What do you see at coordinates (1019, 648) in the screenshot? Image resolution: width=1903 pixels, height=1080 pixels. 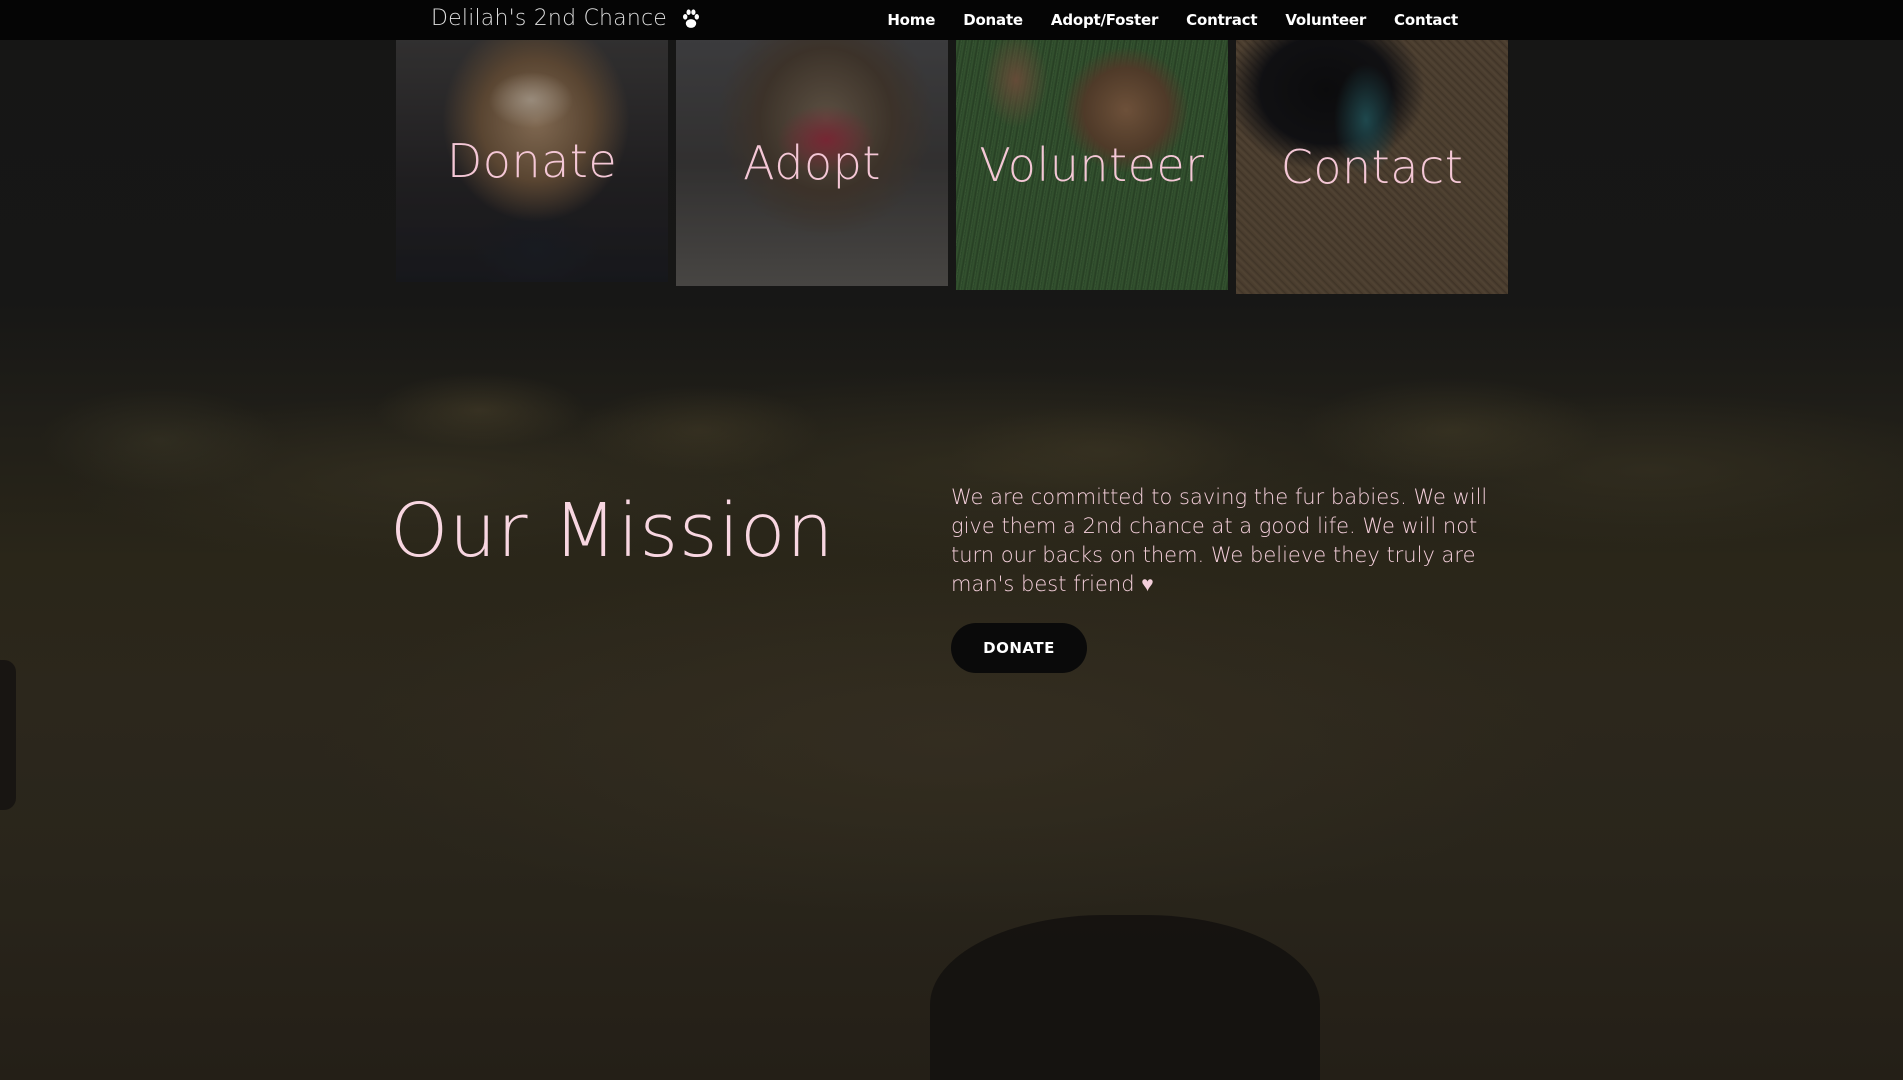 I see `donate-button: DONATE` at bounding box center [1019, 648].